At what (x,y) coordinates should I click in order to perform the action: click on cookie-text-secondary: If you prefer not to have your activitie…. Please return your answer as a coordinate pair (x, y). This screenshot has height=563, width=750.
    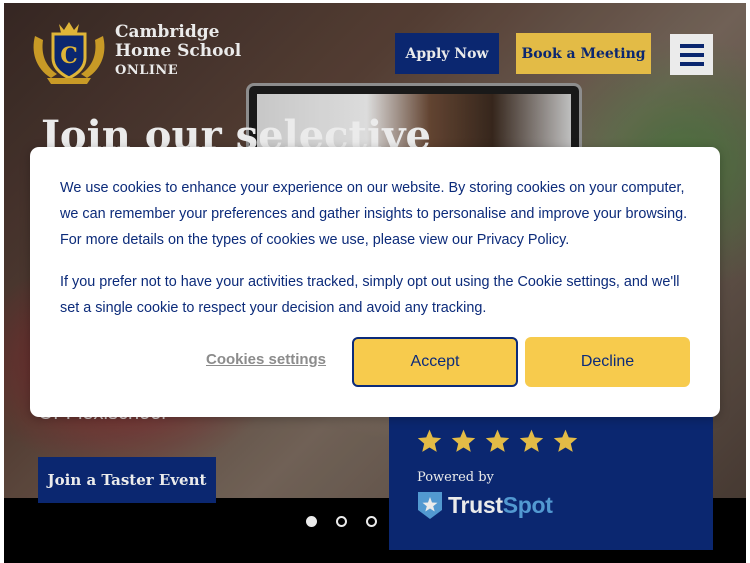
    Looking at the image, I should click on (370, 295).